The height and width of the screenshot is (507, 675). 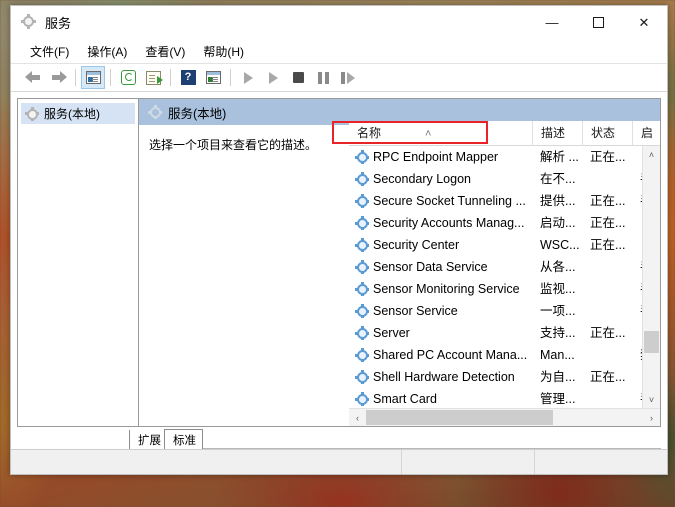 I want to click on scroll-right-button: ›, so click(x=651, y=418).